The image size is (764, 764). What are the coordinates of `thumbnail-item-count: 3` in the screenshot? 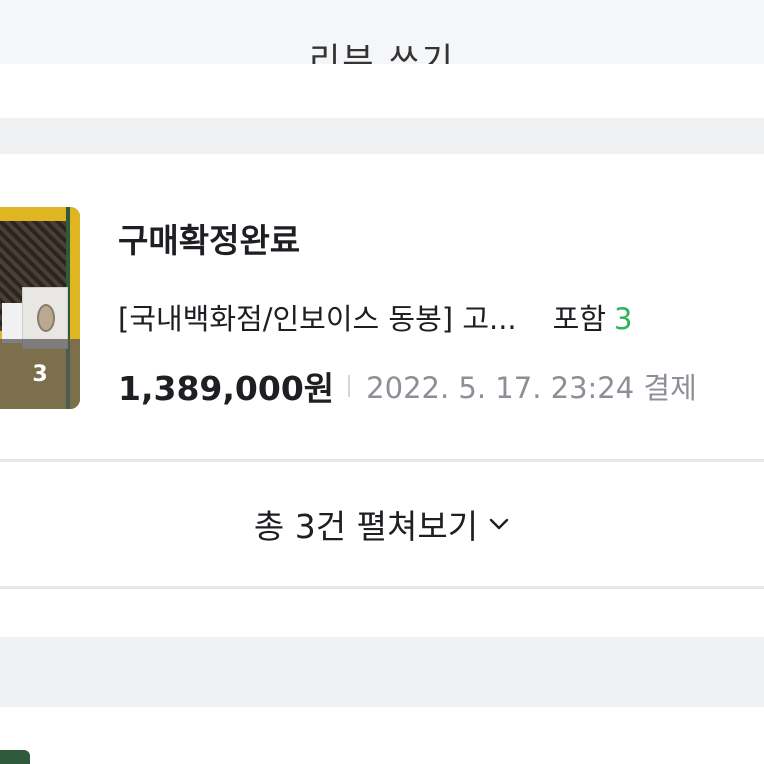 It's located at (40, 374).